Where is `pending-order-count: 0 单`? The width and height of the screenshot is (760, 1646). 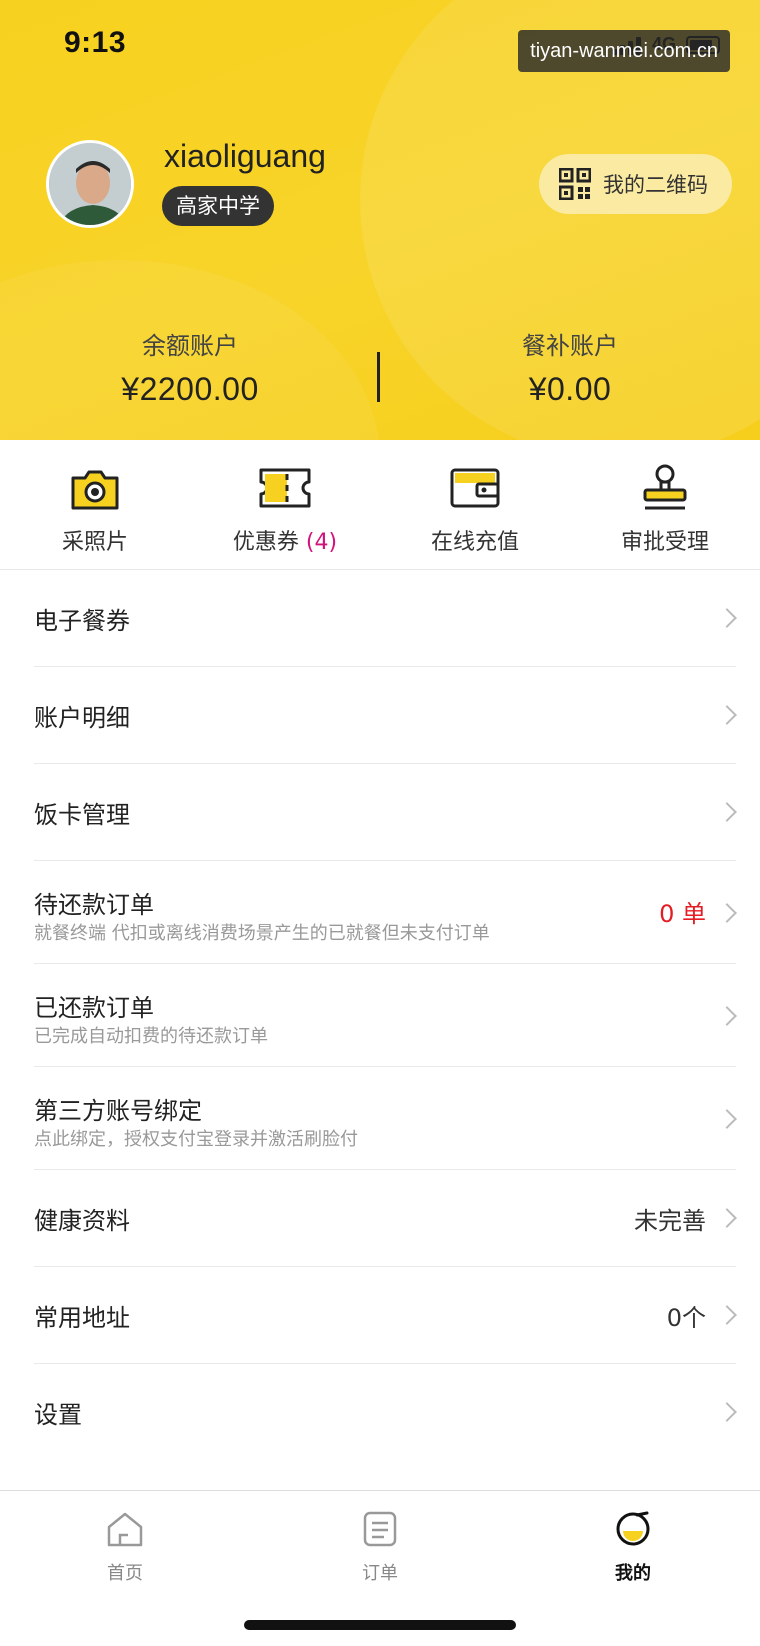
pending-order-count: 0 单 is located at coordinates (682, 914).